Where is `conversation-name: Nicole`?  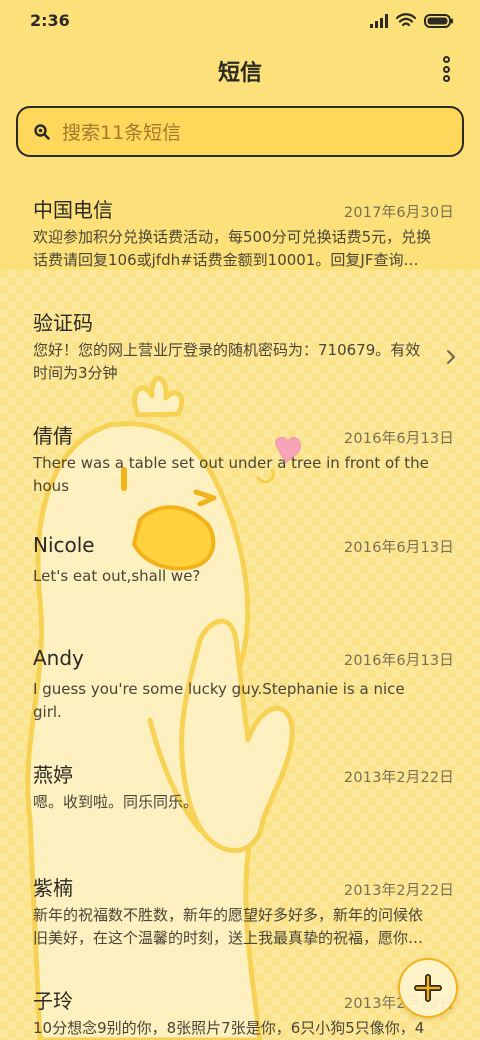 conversation-name: Nicole is located at coordinates (64, 545).